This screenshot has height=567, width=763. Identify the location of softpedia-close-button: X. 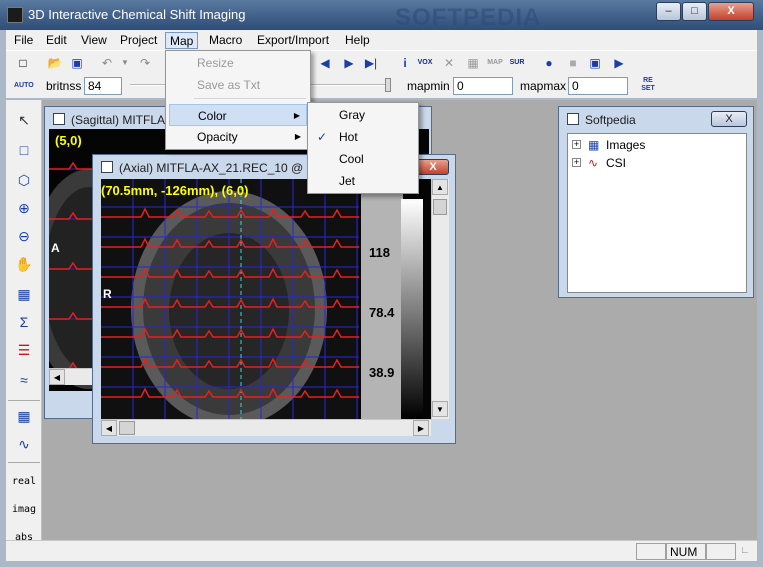
(729, 119).